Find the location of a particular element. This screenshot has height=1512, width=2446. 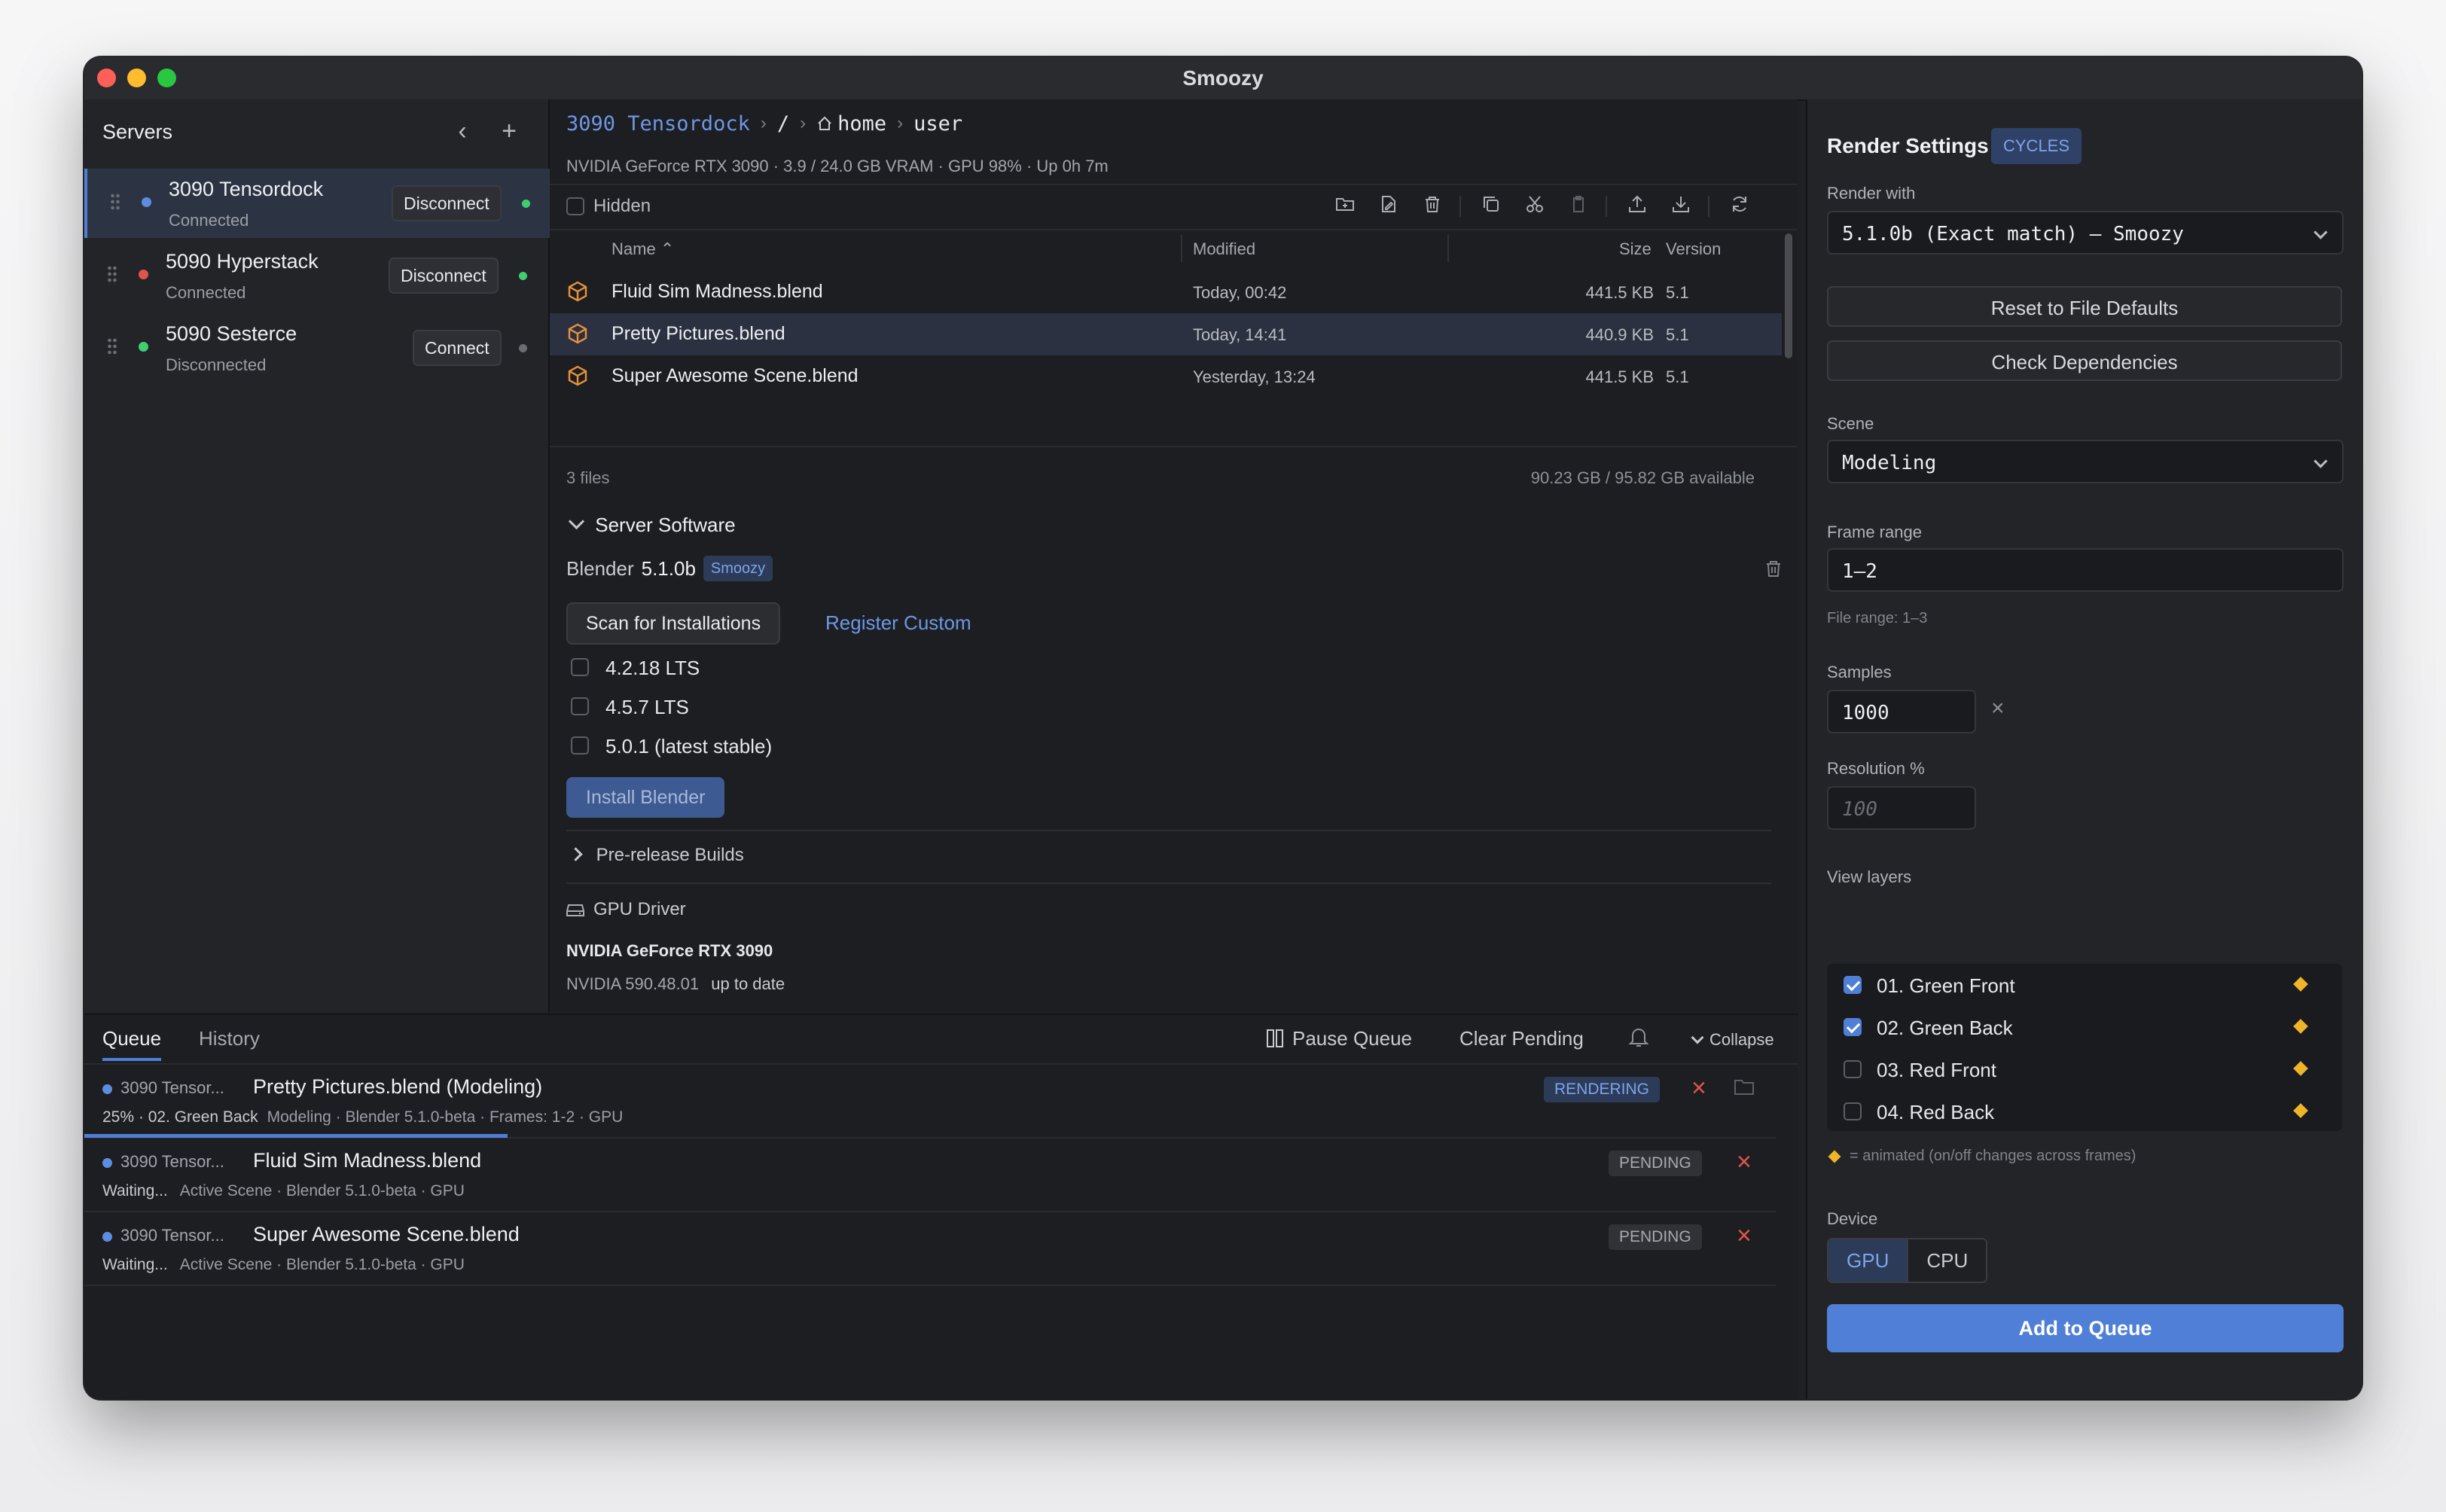

rename-icon is located at coordinates (1389, 206).